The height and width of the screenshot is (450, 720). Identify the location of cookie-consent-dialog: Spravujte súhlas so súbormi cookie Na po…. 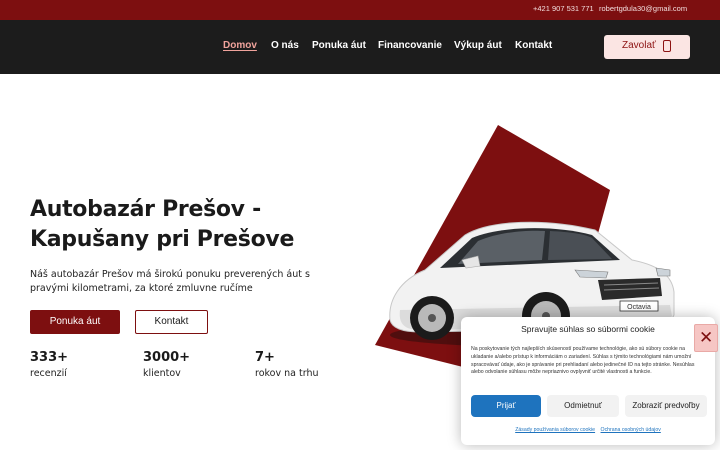
(588, 381).